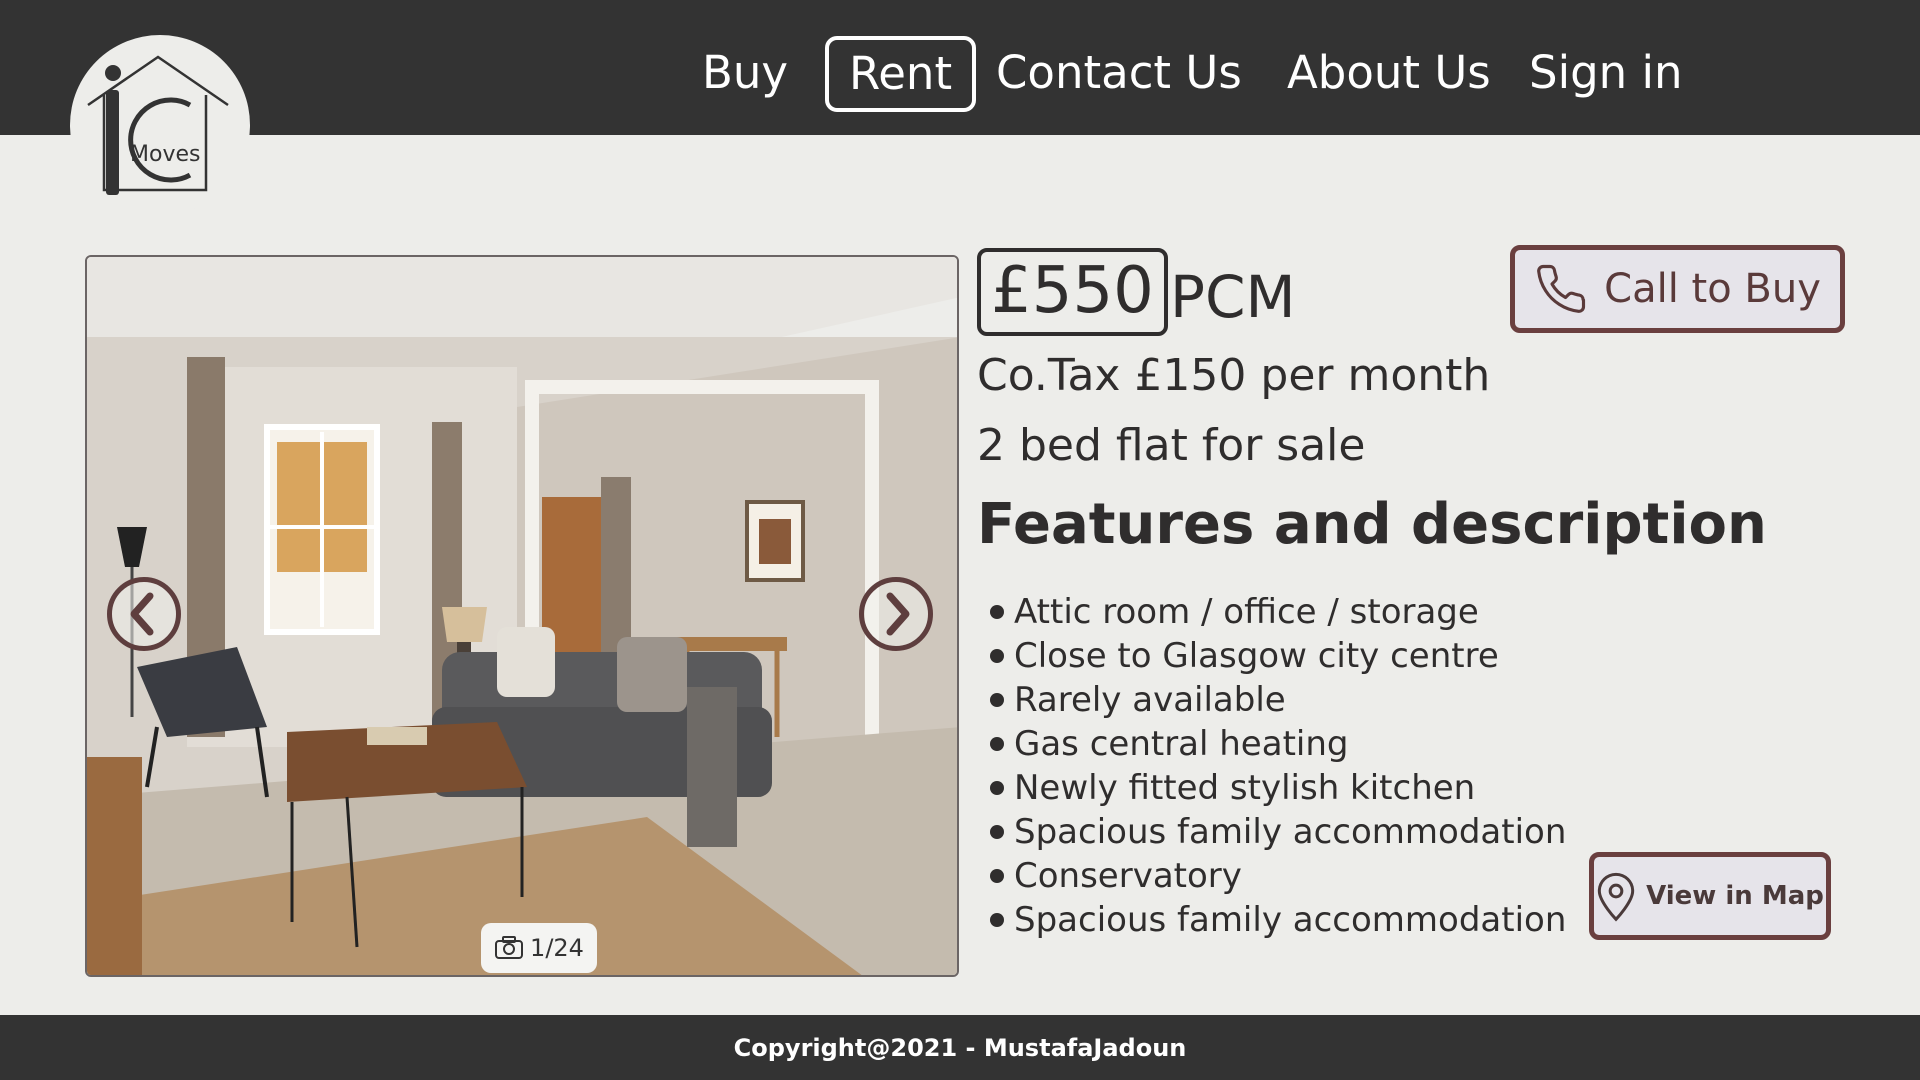  Describe the element at coordinates (1119, 74) in the screenshot. I see `nav-contact-us: Contact Us` at that location.